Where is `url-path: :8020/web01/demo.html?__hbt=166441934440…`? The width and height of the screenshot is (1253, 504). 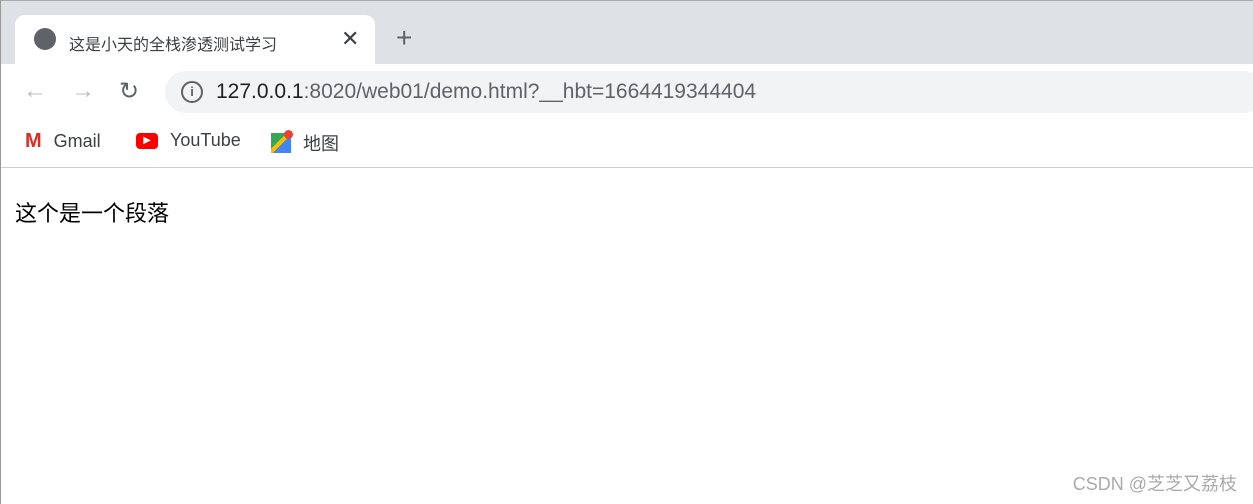 url-path: :8020/web01/demo.html?__hbt=166441934440… is located at coordinates (530, 91).